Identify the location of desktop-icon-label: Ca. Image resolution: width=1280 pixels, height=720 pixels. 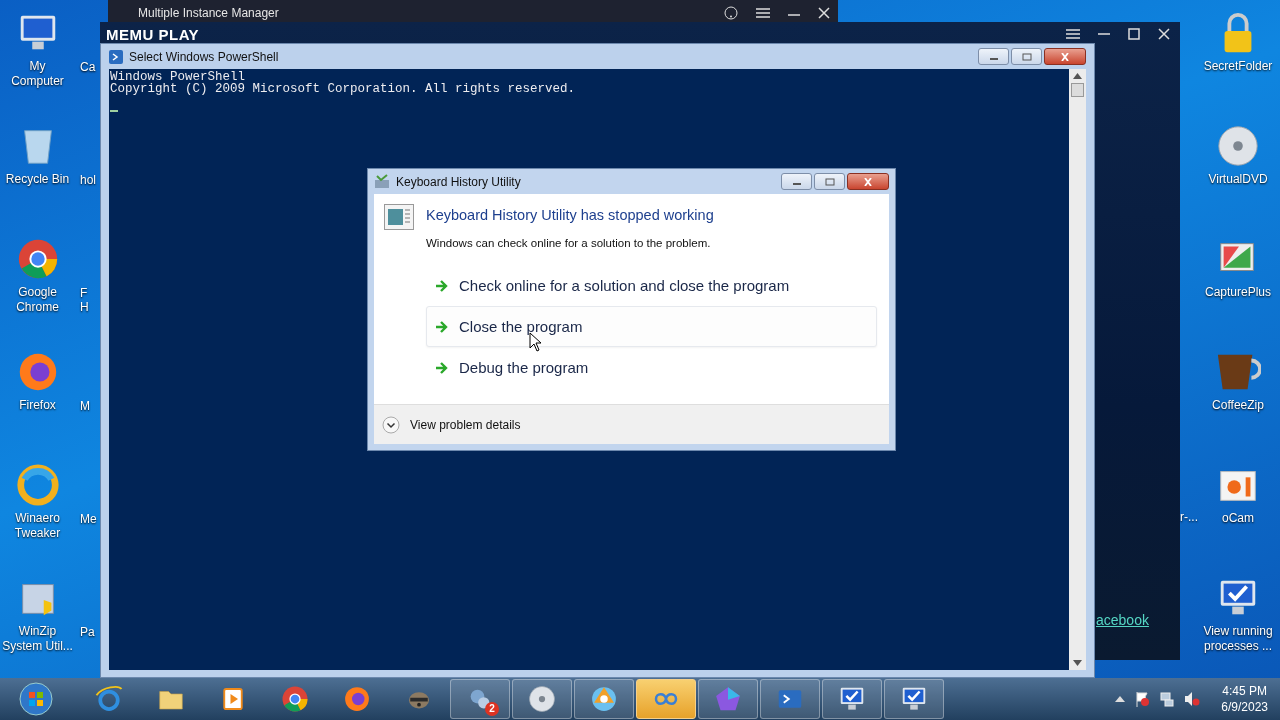
(90, 67).